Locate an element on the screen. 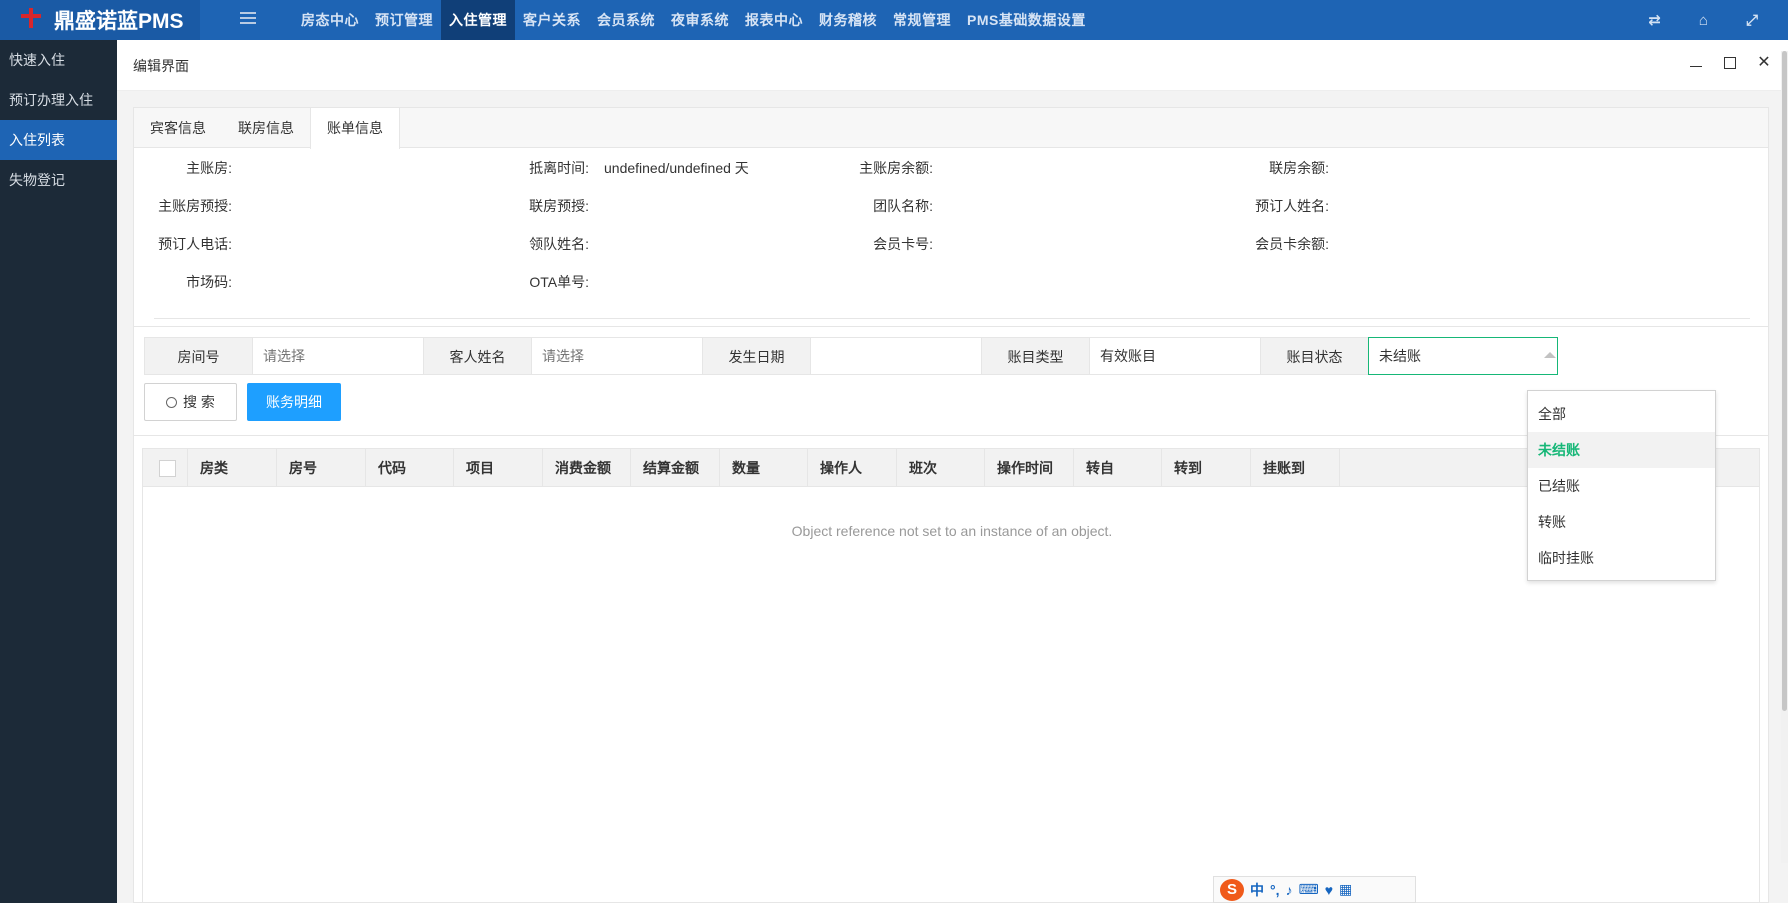 The width and height of the screenshot is (1788, 903). main-room-label: 主账房: is located at coordinates (209, 168).